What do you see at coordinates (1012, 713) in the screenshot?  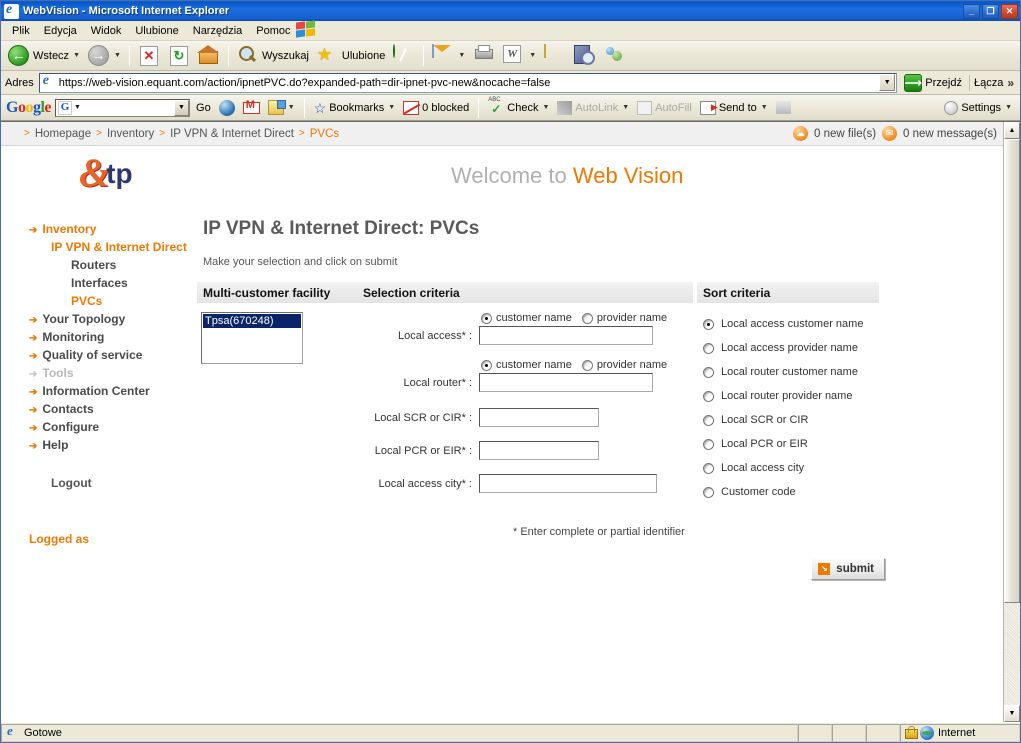 I see `scroll-down-button: ▼` at bounding box center [1012, 713].